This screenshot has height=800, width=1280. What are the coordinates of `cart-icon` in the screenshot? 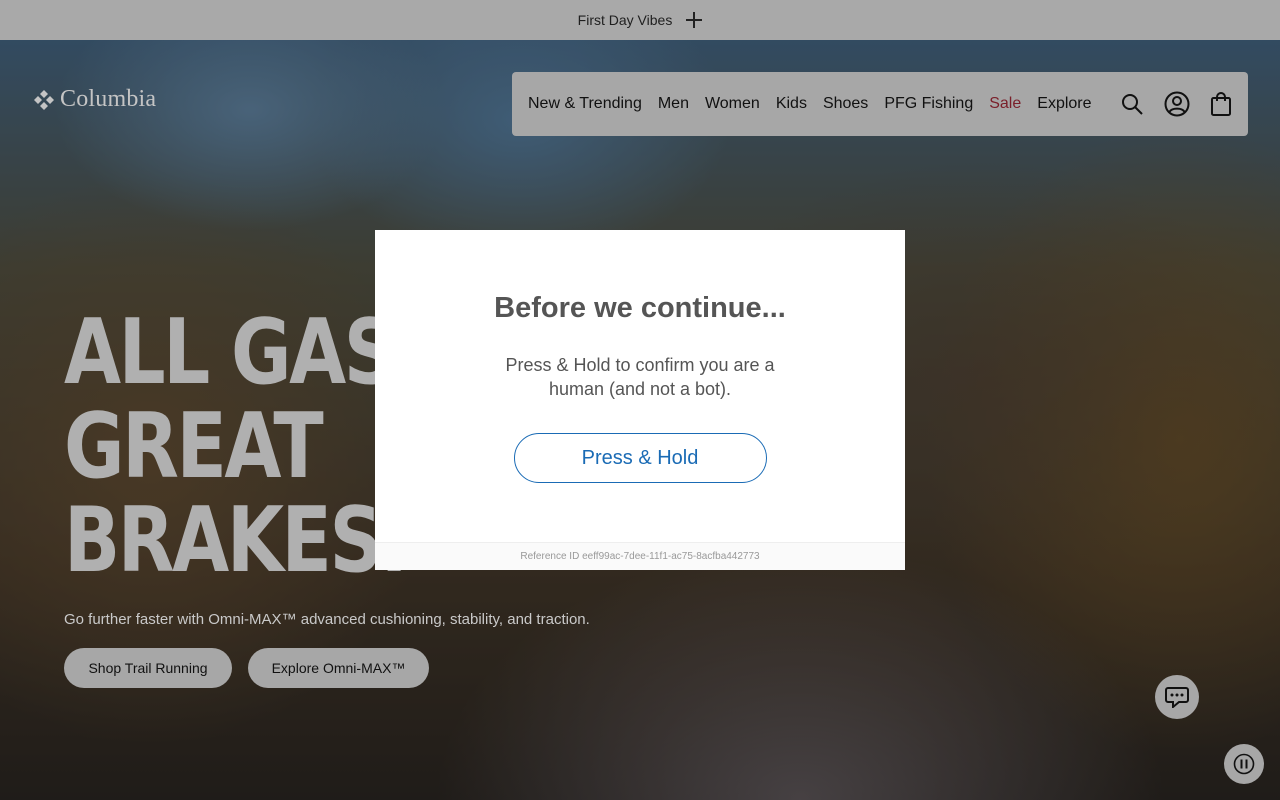 It's located at (1221, 104).